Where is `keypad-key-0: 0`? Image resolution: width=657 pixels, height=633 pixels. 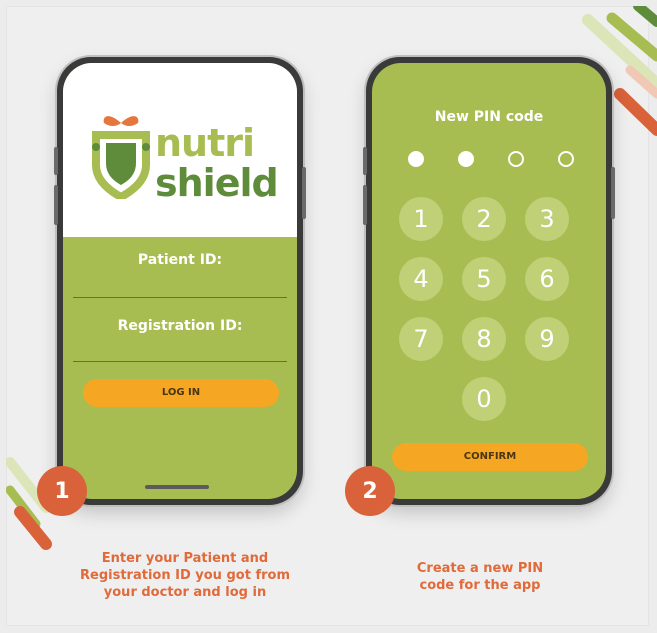 keypad-key-0: 0 is located at coordinates (484, 399).